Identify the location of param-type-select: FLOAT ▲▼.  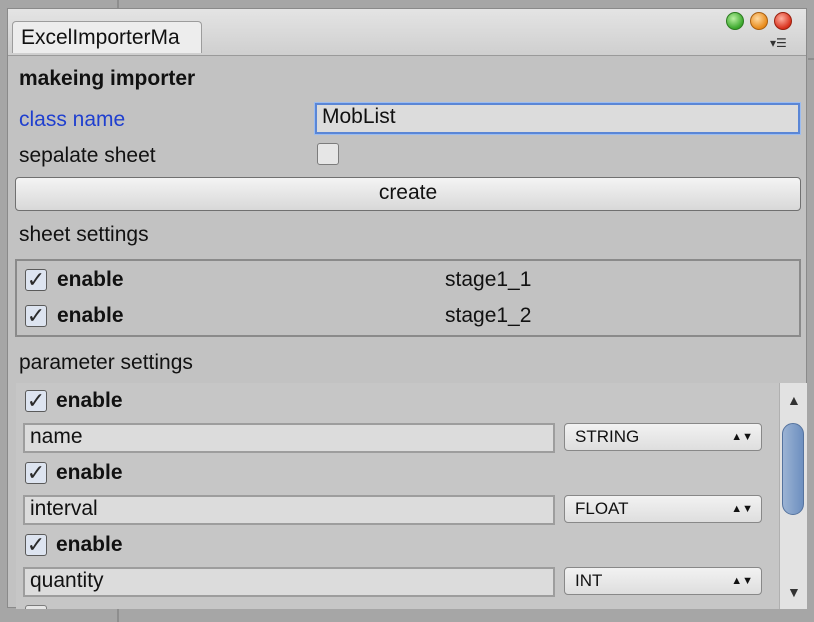
(663, 509).